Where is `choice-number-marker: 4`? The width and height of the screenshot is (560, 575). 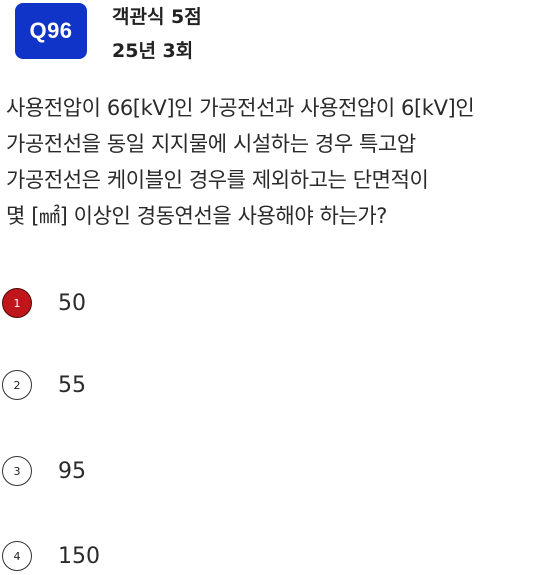
choice-number-marker: 4 is located at coordinates (17, 556).